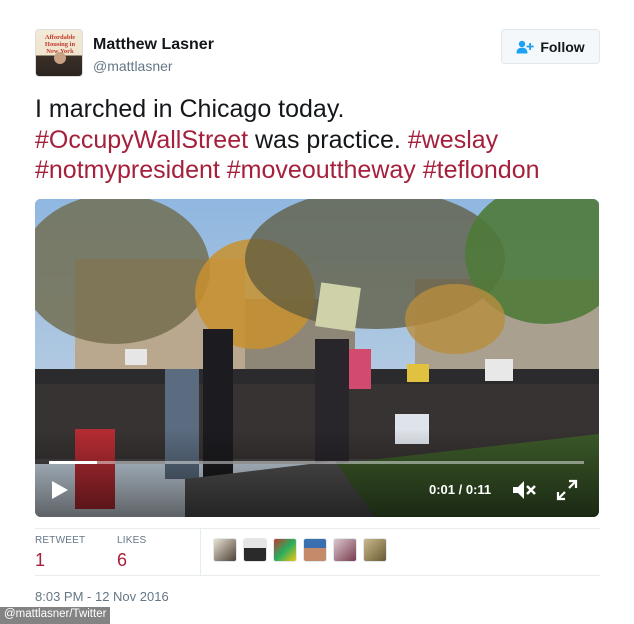  I want to click on video-progress-fill, so click(73, 462).